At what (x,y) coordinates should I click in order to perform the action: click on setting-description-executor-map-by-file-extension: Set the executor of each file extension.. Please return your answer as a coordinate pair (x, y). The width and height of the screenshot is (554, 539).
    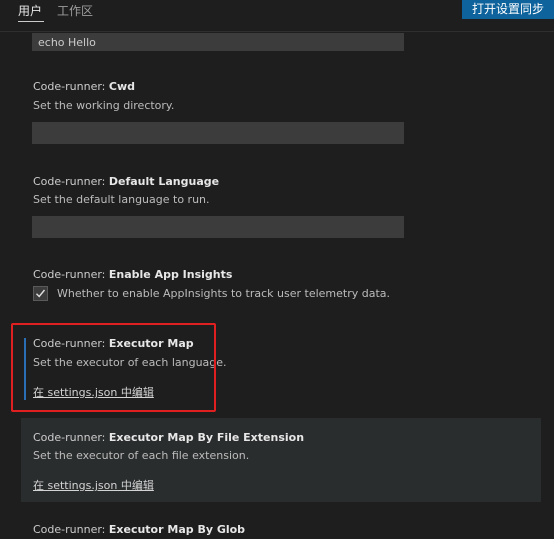
    Looking at the image, I should click on (141, 455).